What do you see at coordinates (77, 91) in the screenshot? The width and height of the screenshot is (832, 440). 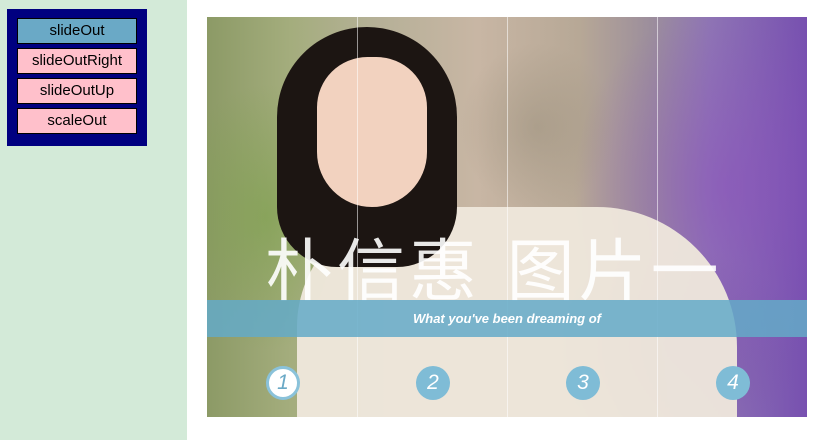 I see `effect-slideoutup-button: slideOutUp` at bounding box center [77, 91].